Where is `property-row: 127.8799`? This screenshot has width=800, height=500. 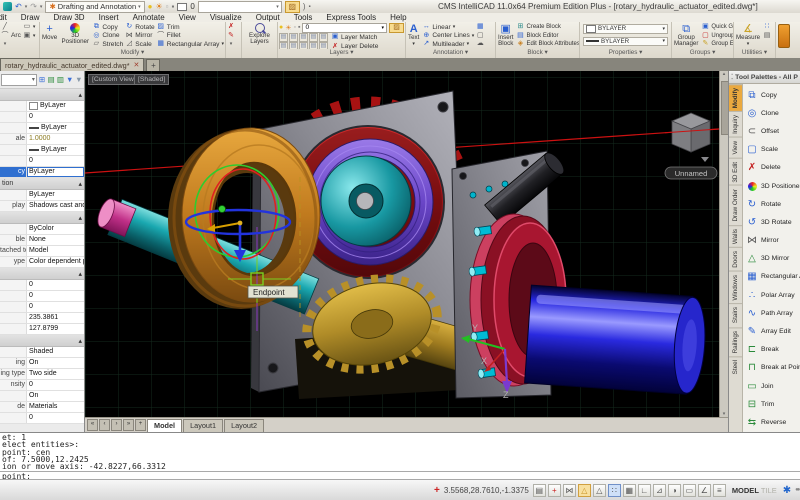 property-row: 127.8799 is located at coordinates (42, 329).